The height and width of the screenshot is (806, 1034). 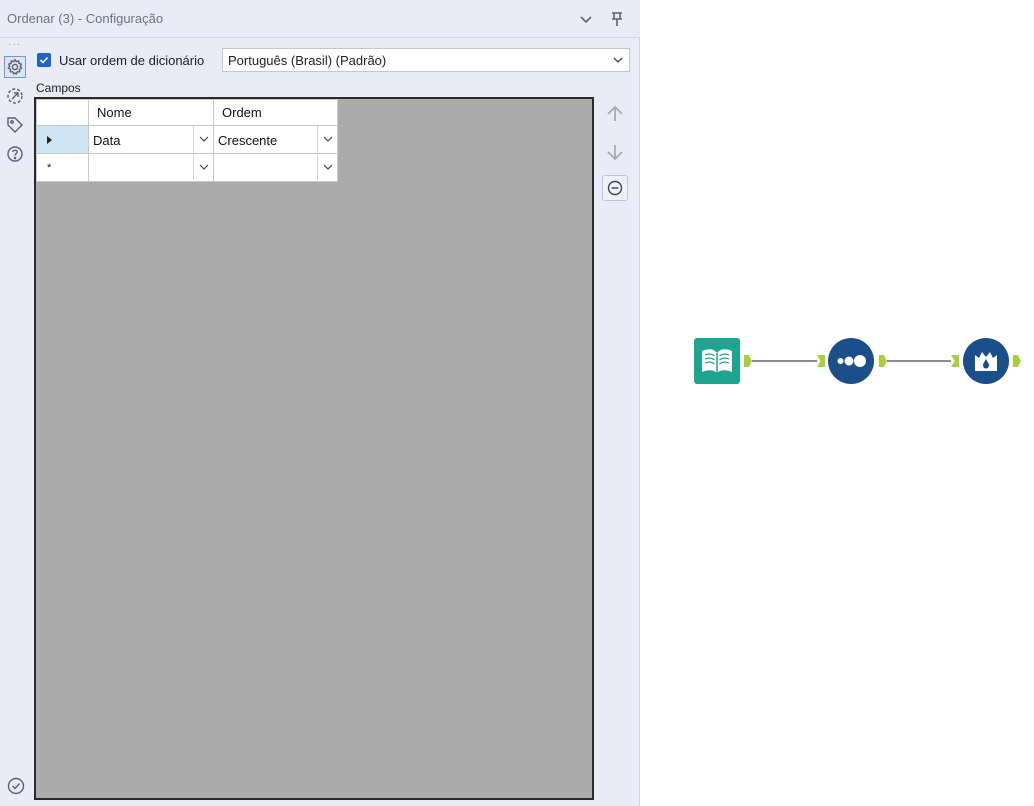 I want to click on help-icon, so click(x=15, y=154).